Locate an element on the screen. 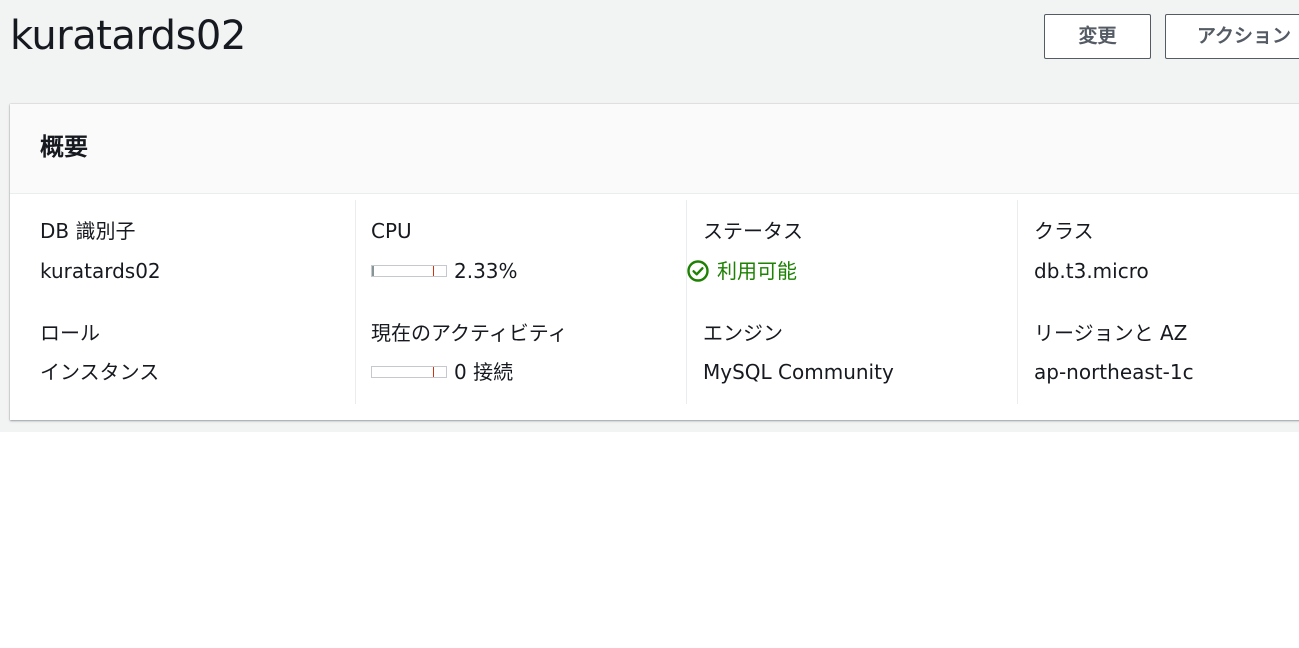 This screenshot has width=1299, height=648. summary-title: 概要 is located at coordinates (64, 147).